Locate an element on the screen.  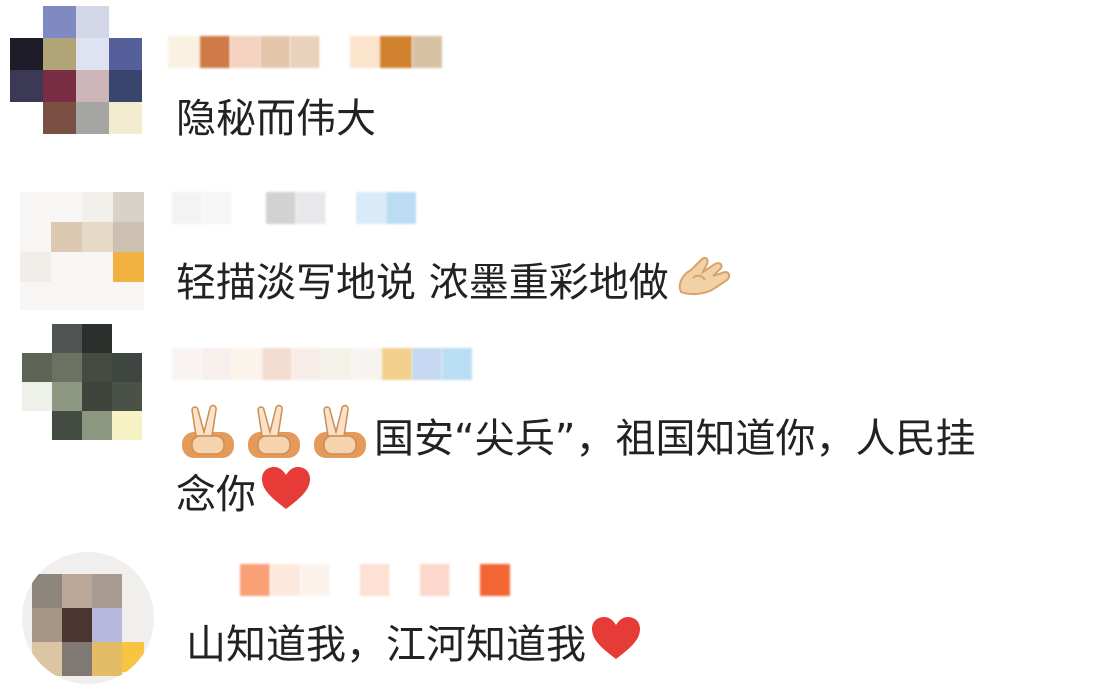
comment-text: 隐秘而伟大 is located at coordinates (276, 119).